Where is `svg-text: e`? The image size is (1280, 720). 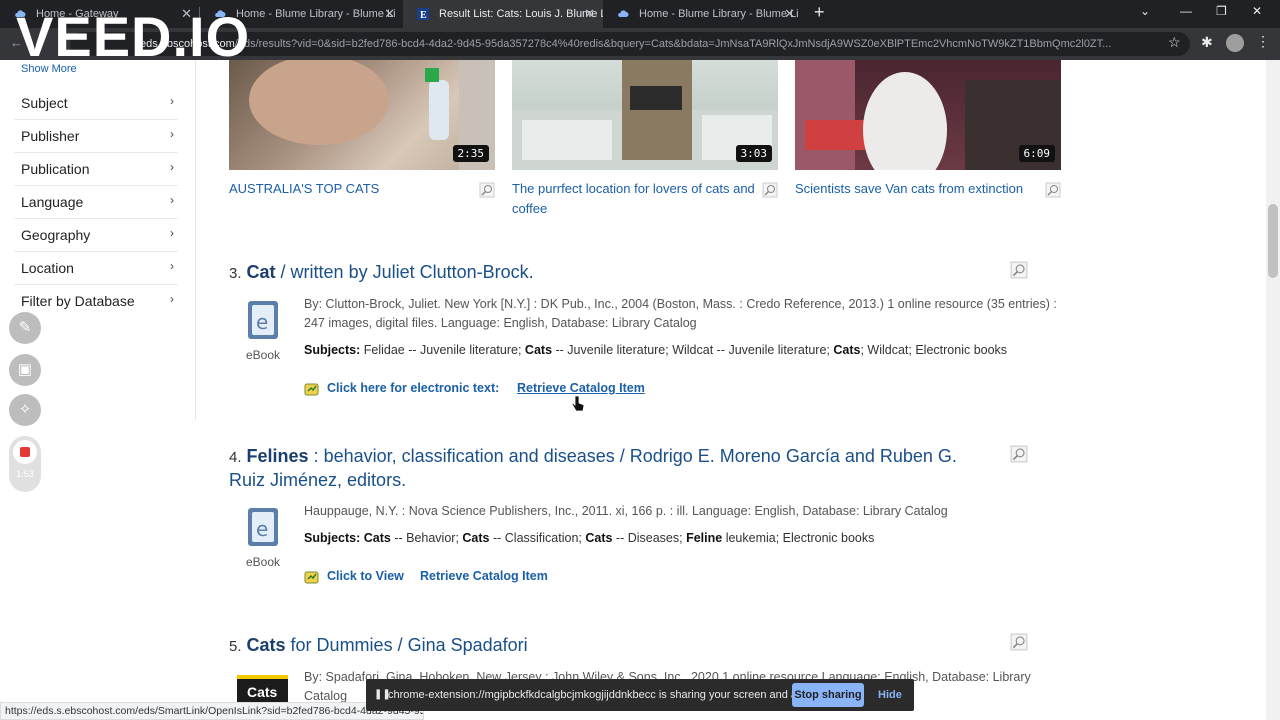
svg-text: e is located at coordinates (262, 529).